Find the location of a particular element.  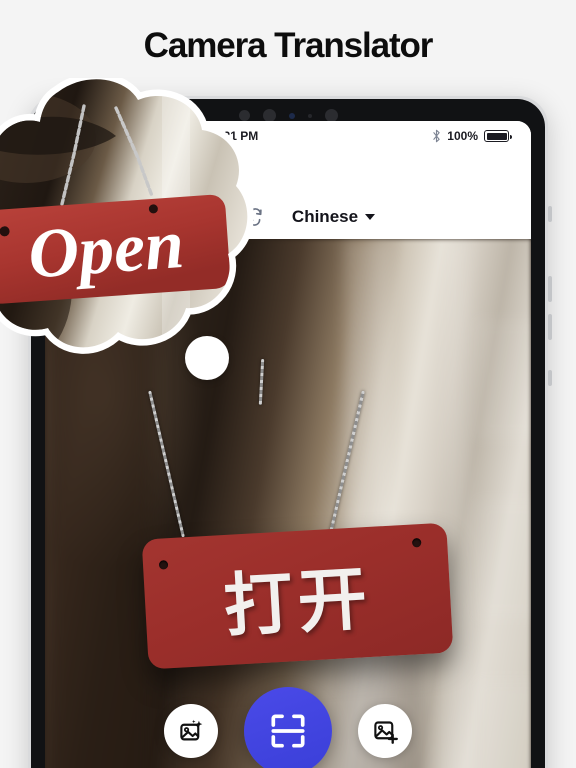

ir-sensor-icon is located at coordinates (291, 115).